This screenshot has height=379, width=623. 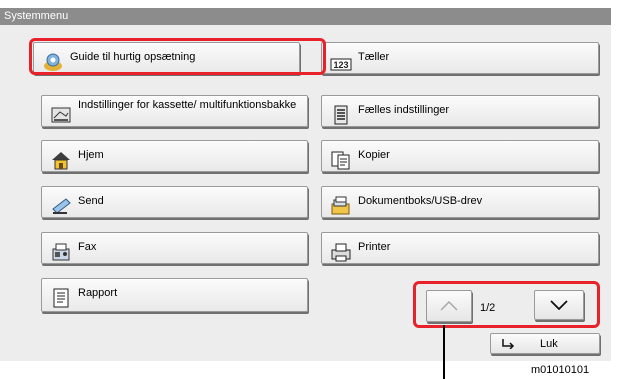 What do you see at coordinates (174, 248) in the screenshot?
I see `menu-button-fax: Fax` at bounding box center [174, 248].